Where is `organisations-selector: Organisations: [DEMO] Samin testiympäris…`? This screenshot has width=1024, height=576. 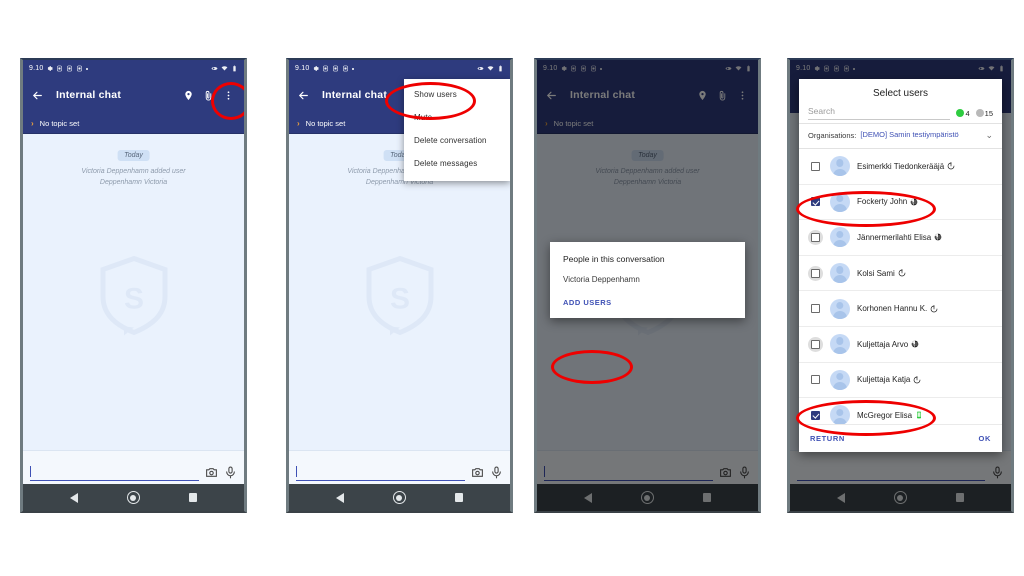 organisations-selector: Organisations: [DEMO] Samin testiympäris… is located at coordinates (900, 136).